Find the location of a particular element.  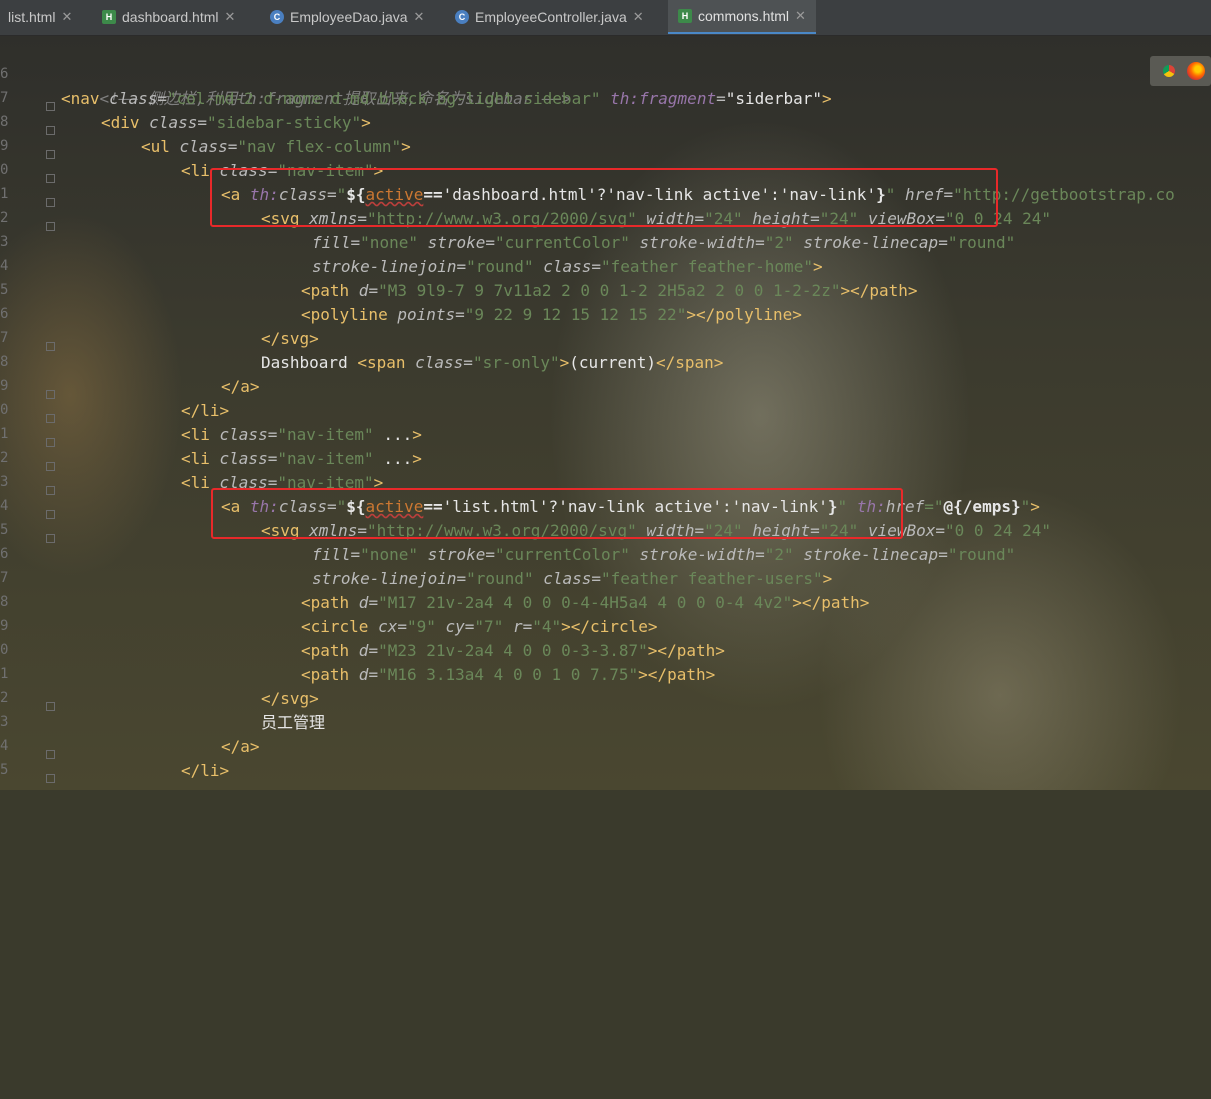

tab-label: list.html is located at coordinates (32, 17).